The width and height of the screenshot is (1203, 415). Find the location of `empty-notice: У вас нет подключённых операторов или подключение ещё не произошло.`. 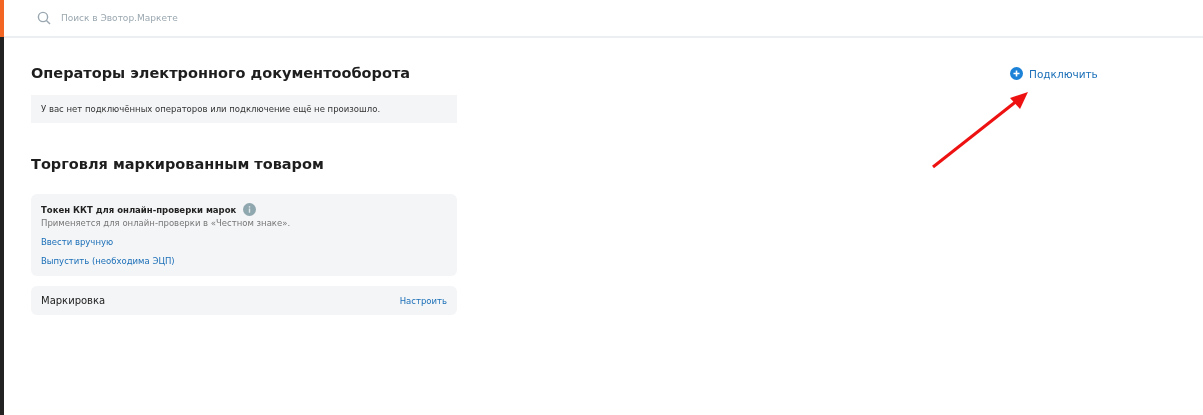

empty-notice: У вас нет подключённых операторов или подключение ещё не произошло. is located at coordinates (244, 109).